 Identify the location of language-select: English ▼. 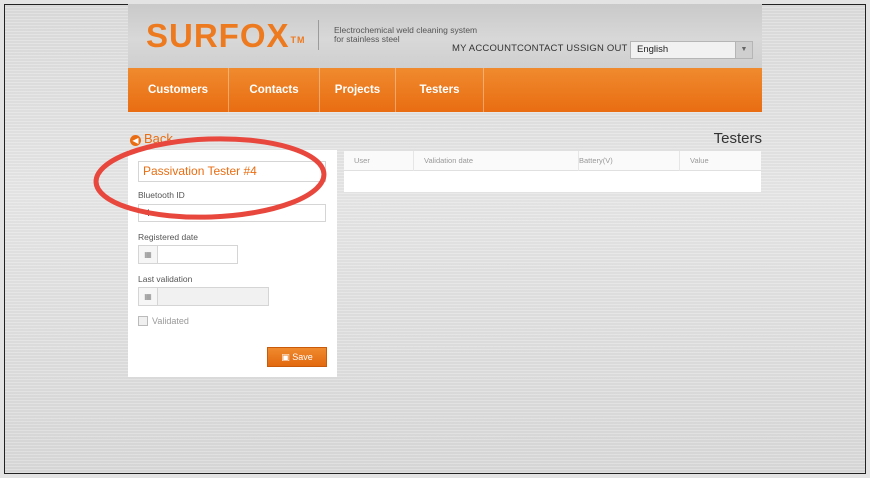
(691, 50).